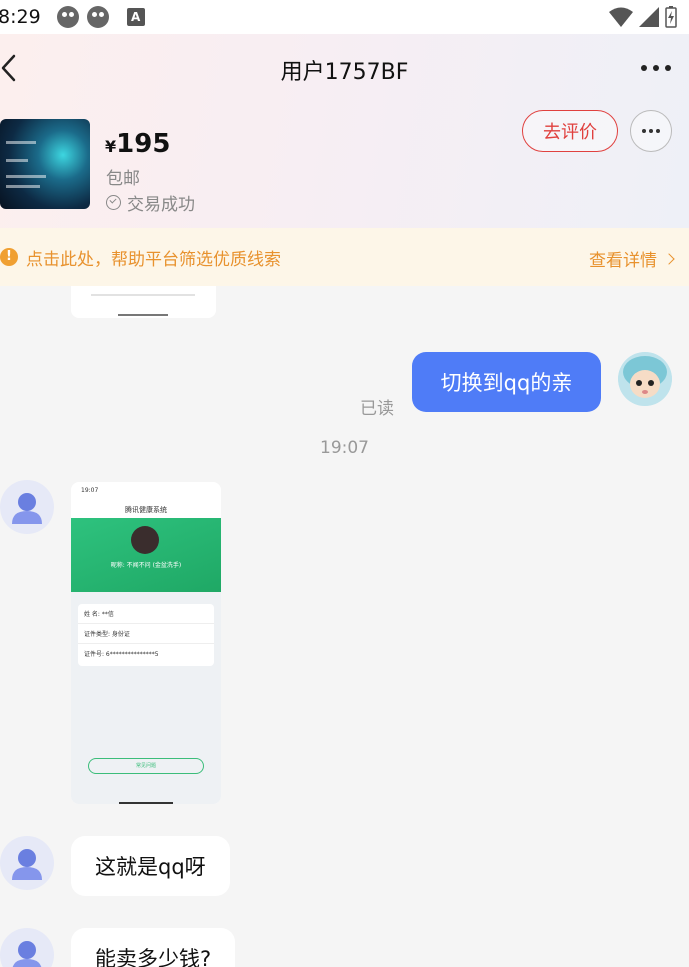  Describe the element at coordinates (146, 565) in the screenshot. I see `screenshot-name-line: 昵称: 不闻不问 (金盆洗手)` at that location.